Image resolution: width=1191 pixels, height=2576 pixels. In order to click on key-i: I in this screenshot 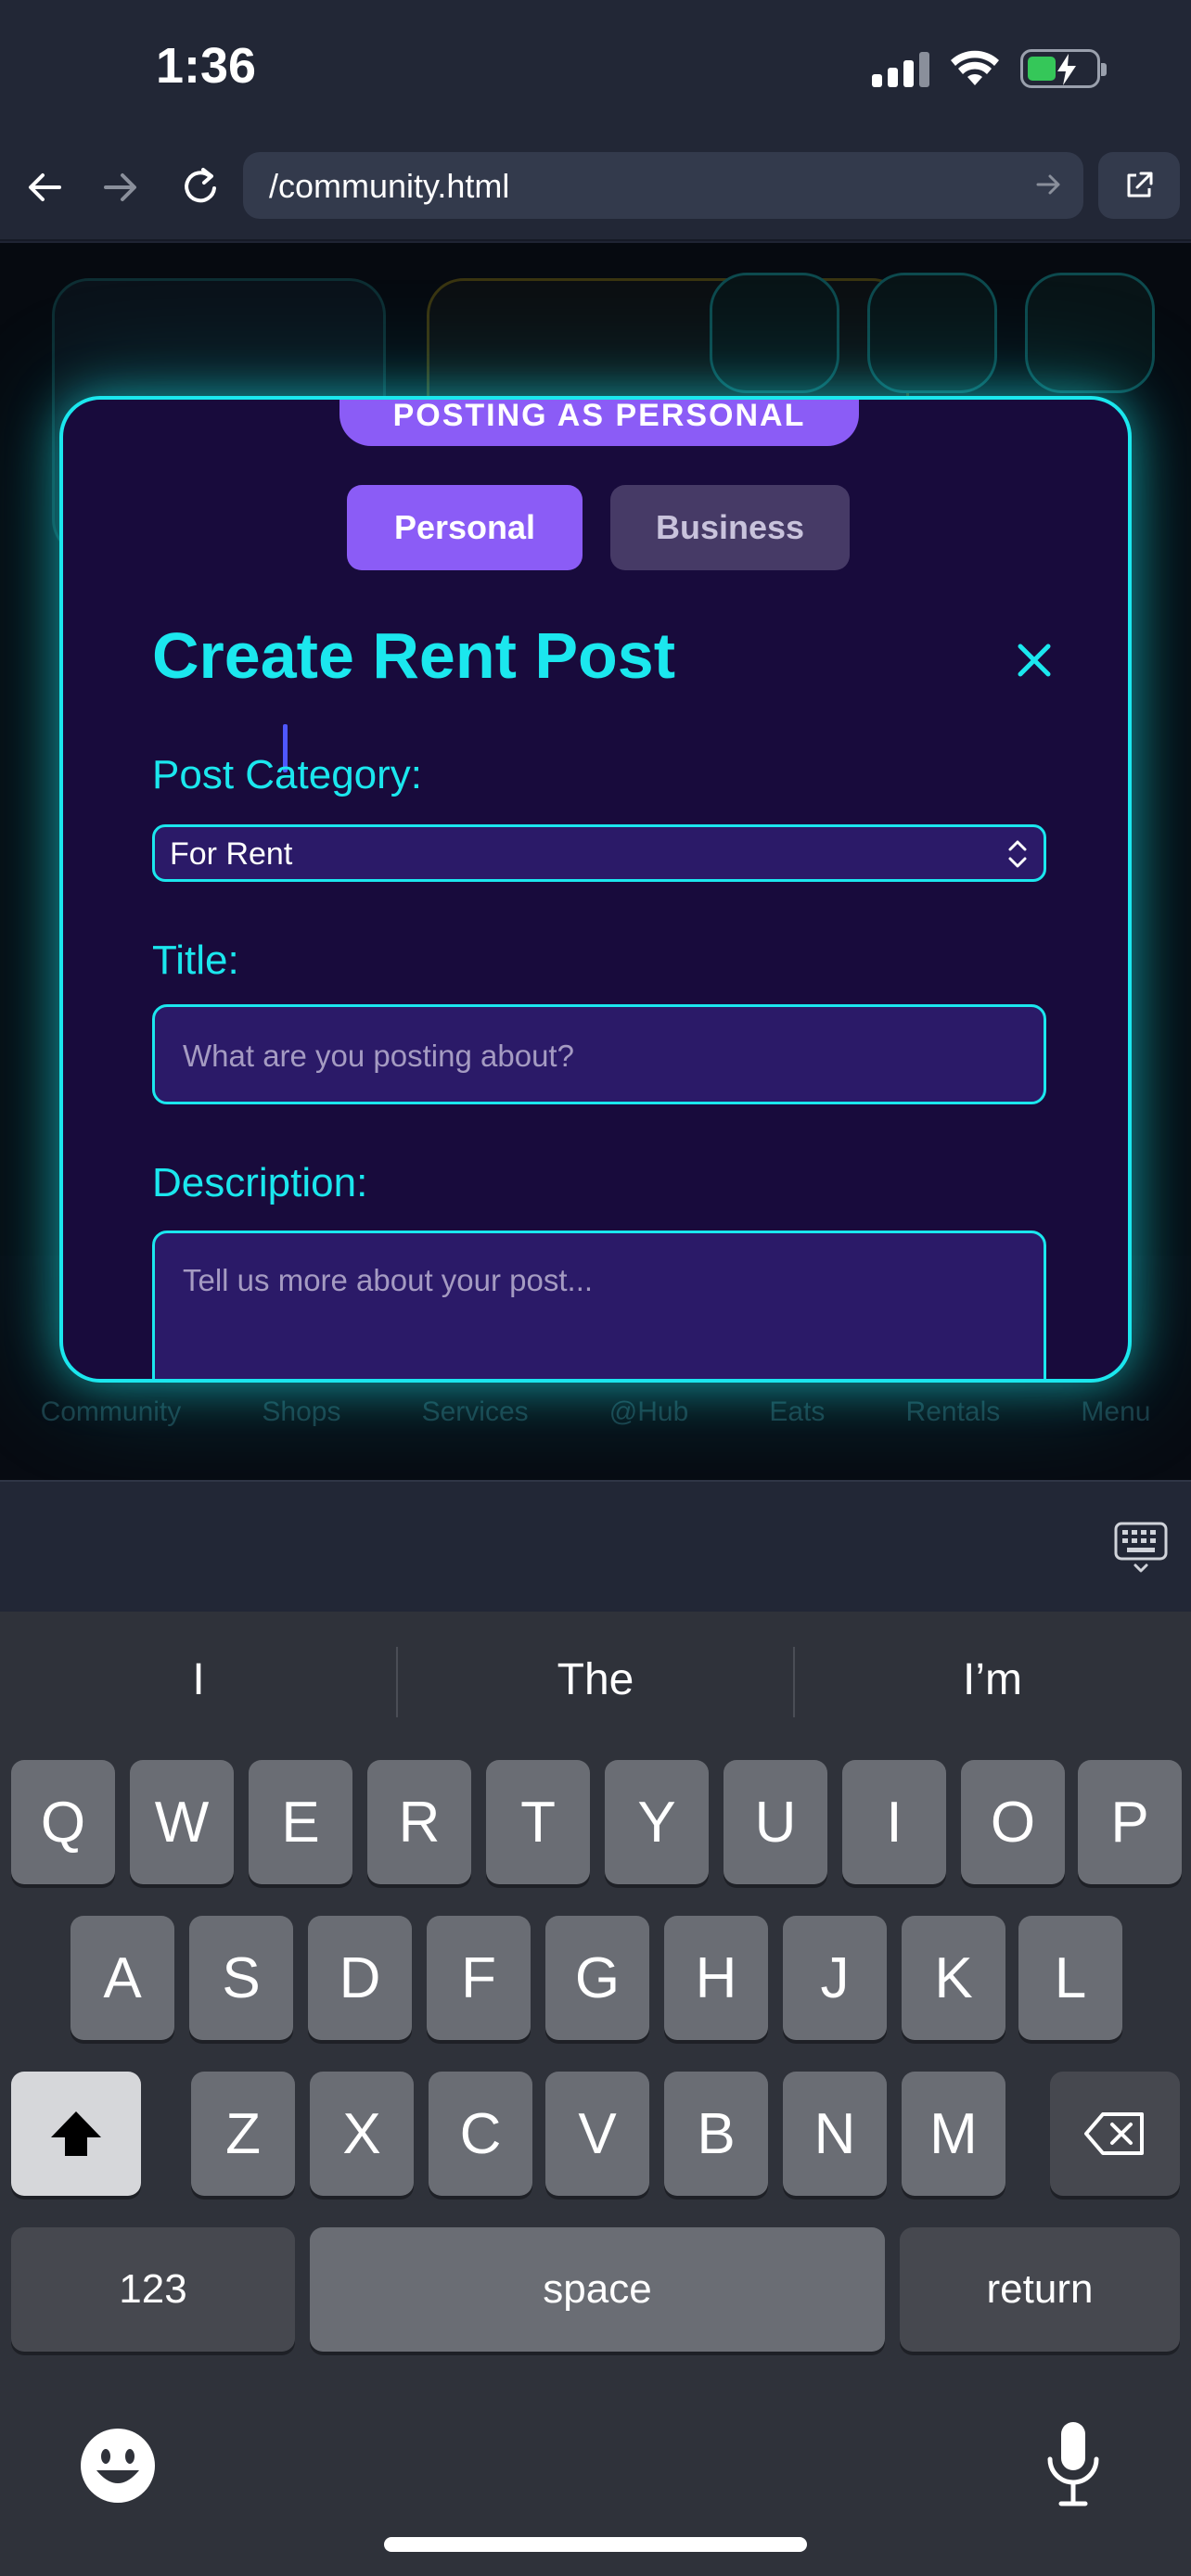, I will do `click(894, 1822)`.